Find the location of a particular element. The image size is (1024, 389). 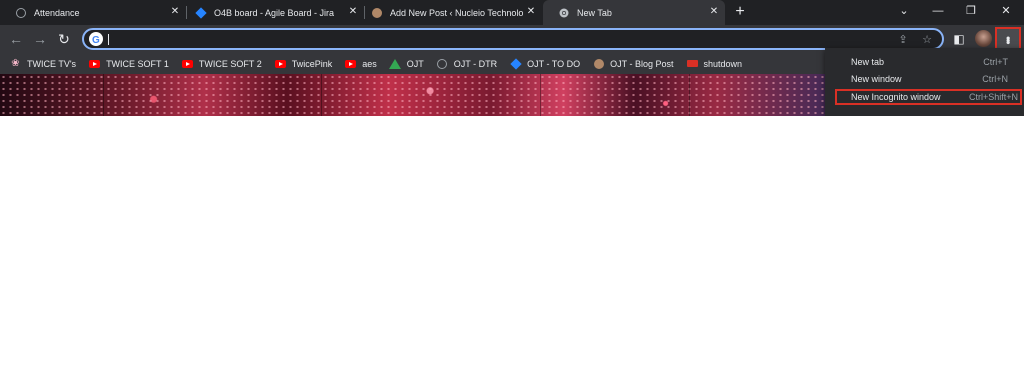

menu-item-new-window: New window Ctrl+N is located at coordinates (924, 79).